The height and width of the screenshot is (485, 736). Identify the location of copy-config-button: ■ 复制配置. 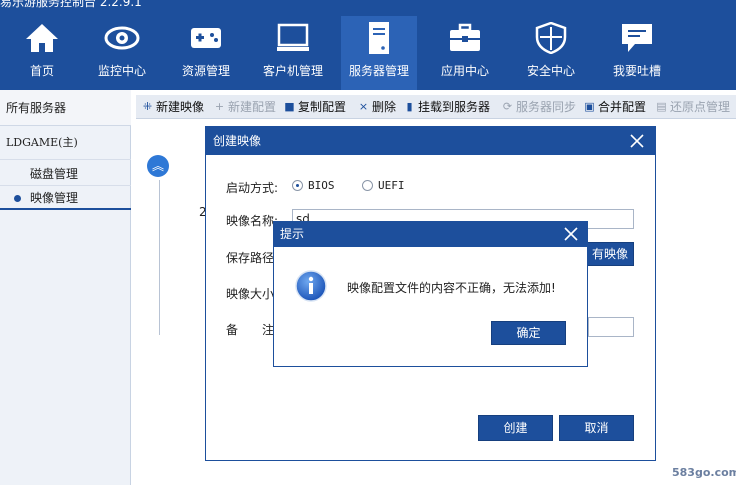
(314, 107).